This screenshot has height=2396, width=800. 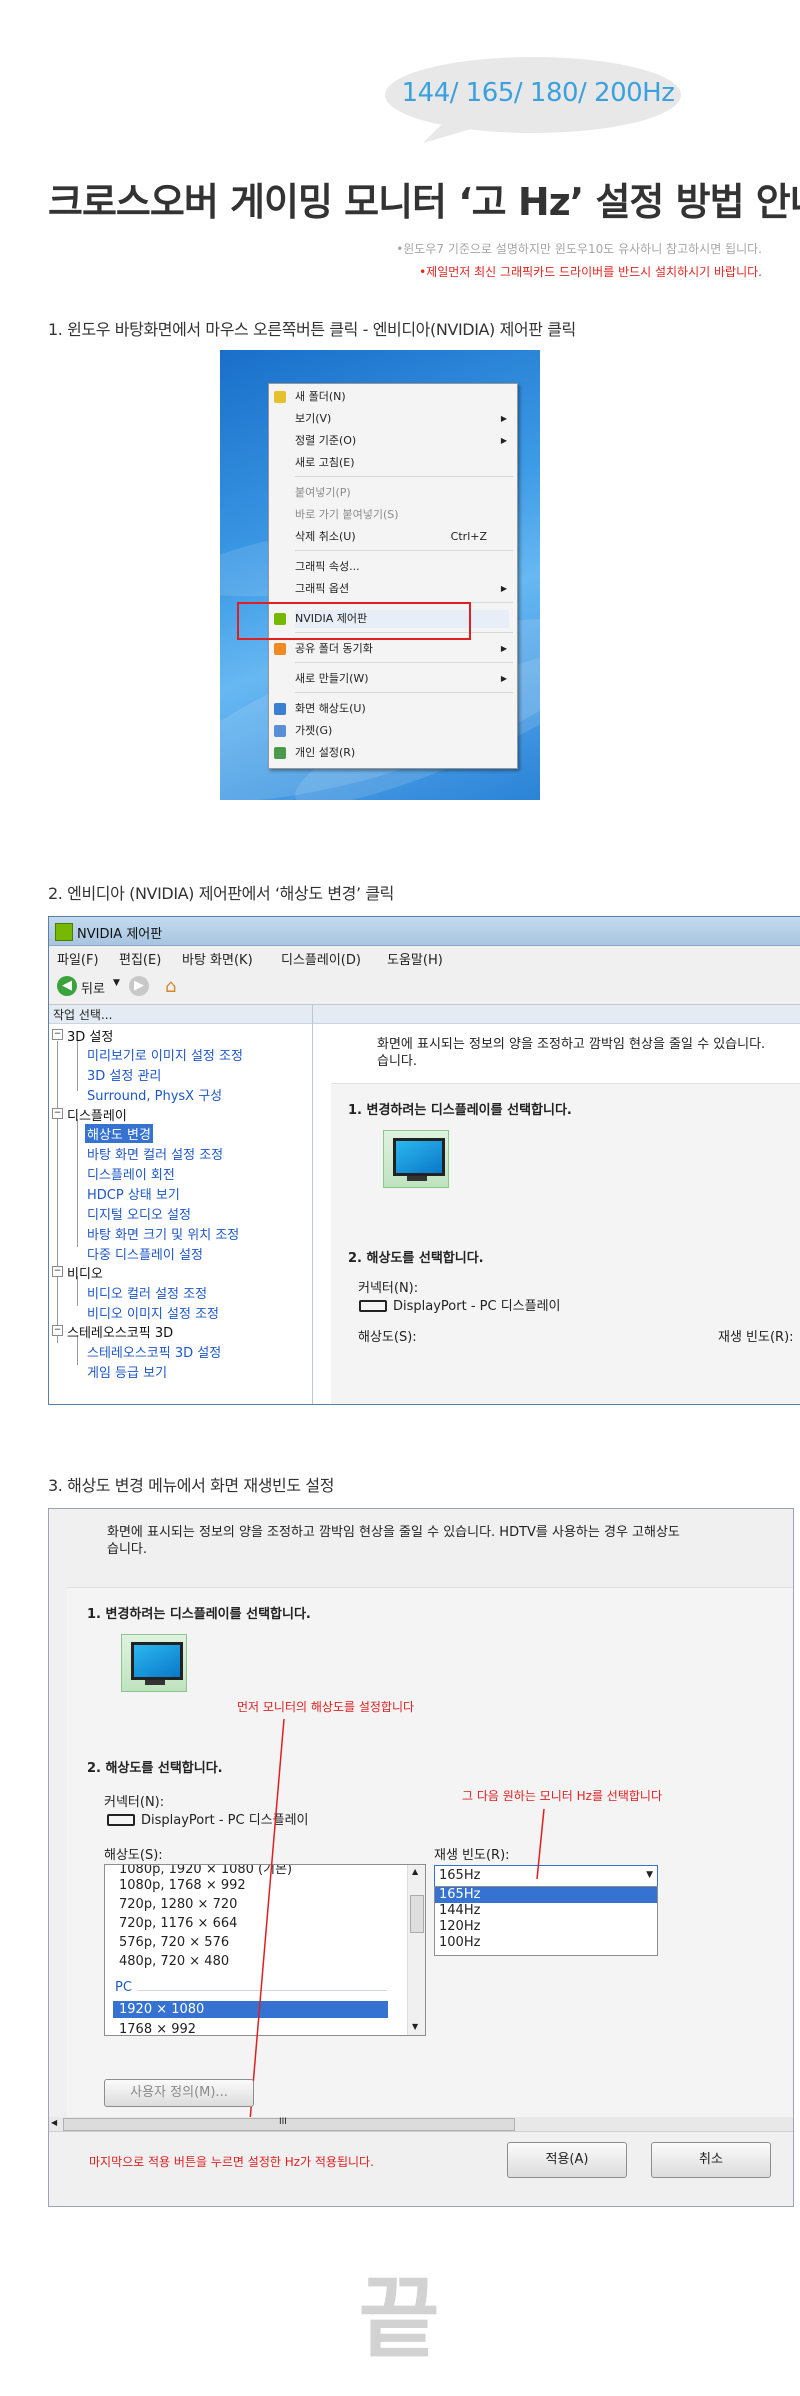 I want to click on end-mark: 끝, so click(x=400, y=2318).